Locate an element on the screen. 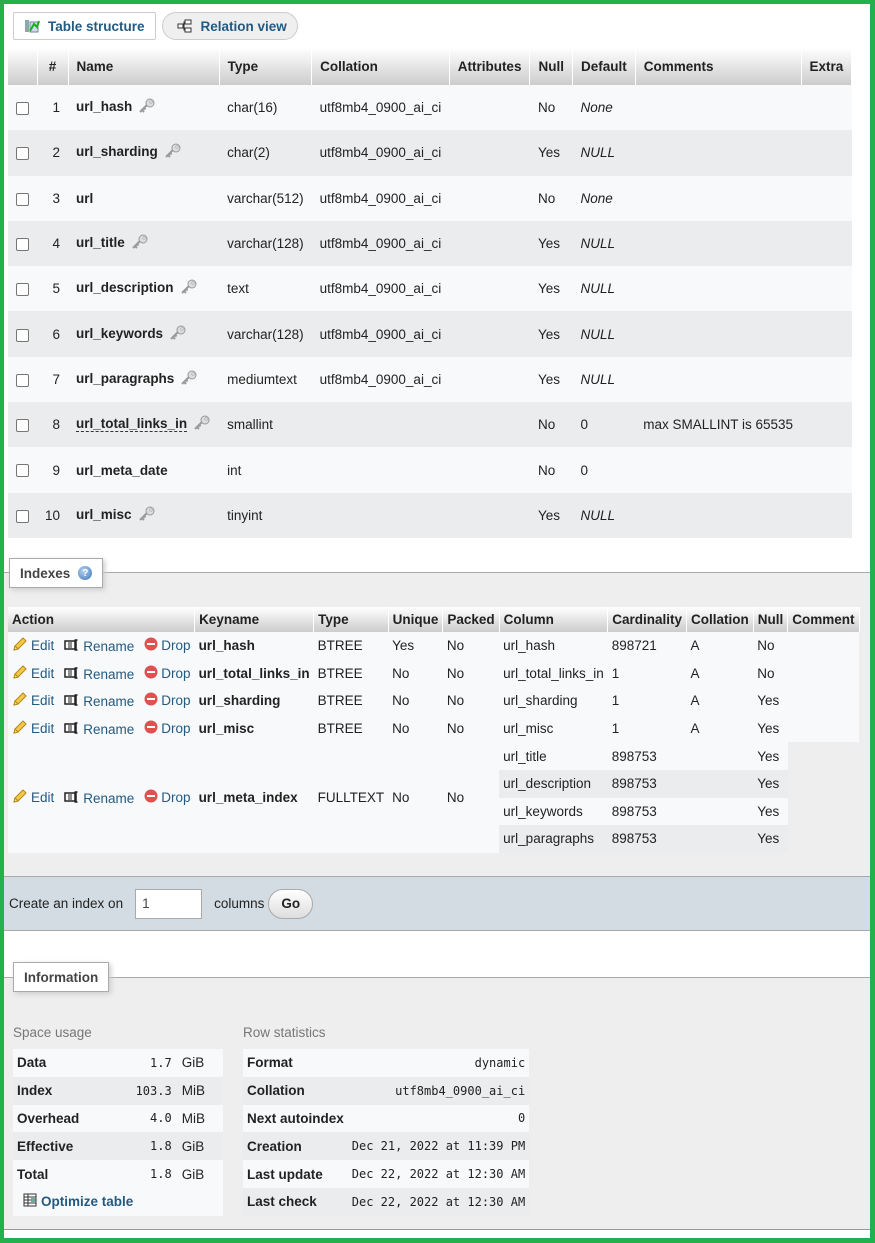  header-collation: Collation is located at coordinates (380, 66).